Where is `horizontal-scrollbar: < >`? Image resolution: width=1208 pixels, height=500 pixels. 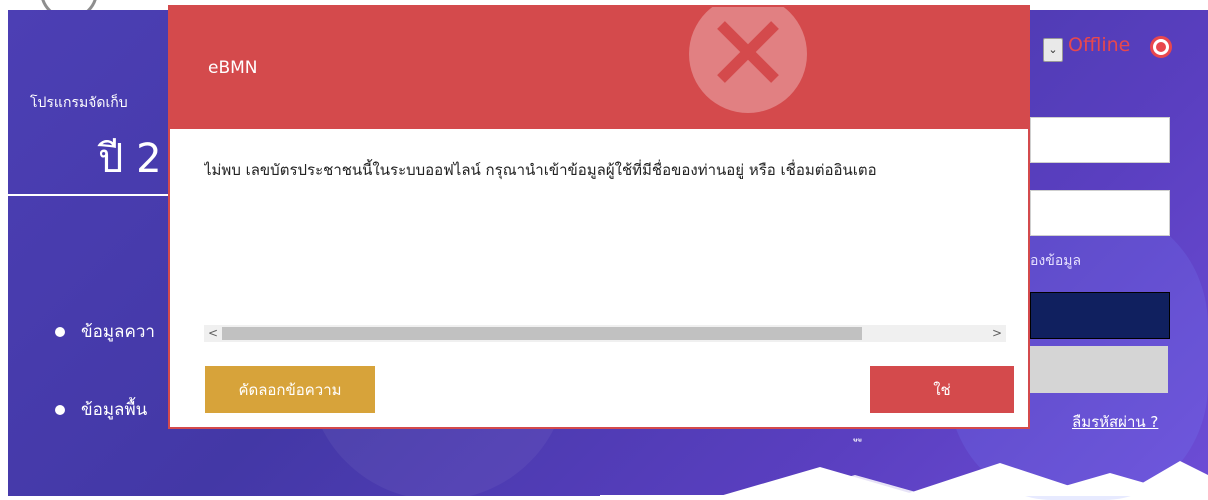
horizontal-scrollbar: < > is located at coordinates (605, 333).